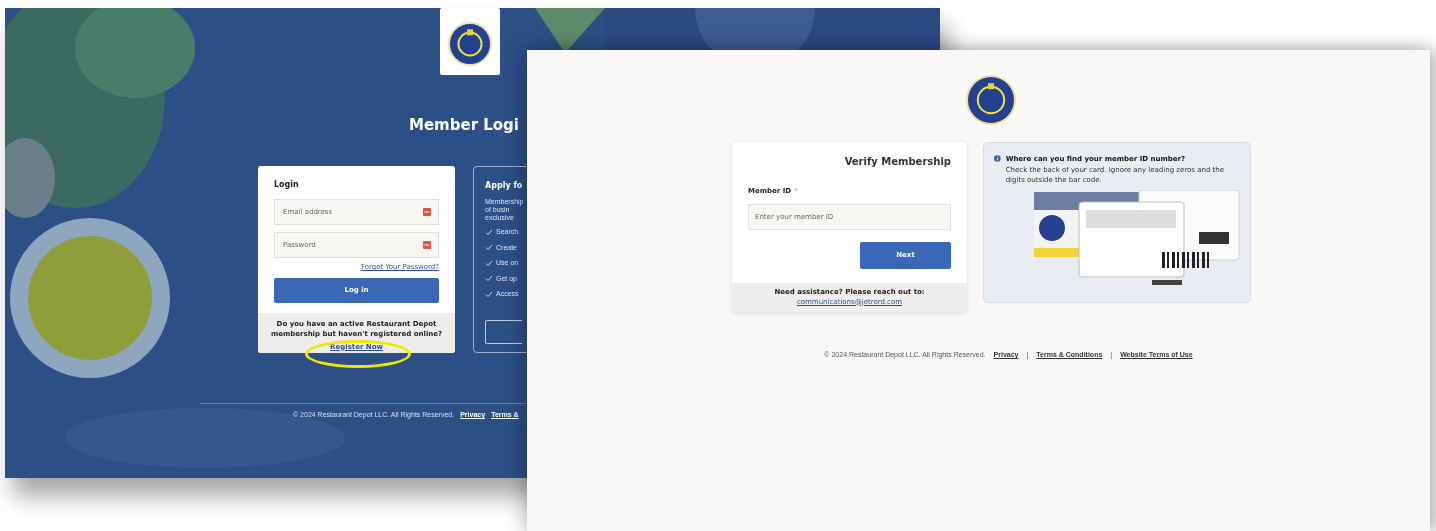  Describe the element at coordinates (503, 331) in the screenshot. I see `outline-button` at that location.